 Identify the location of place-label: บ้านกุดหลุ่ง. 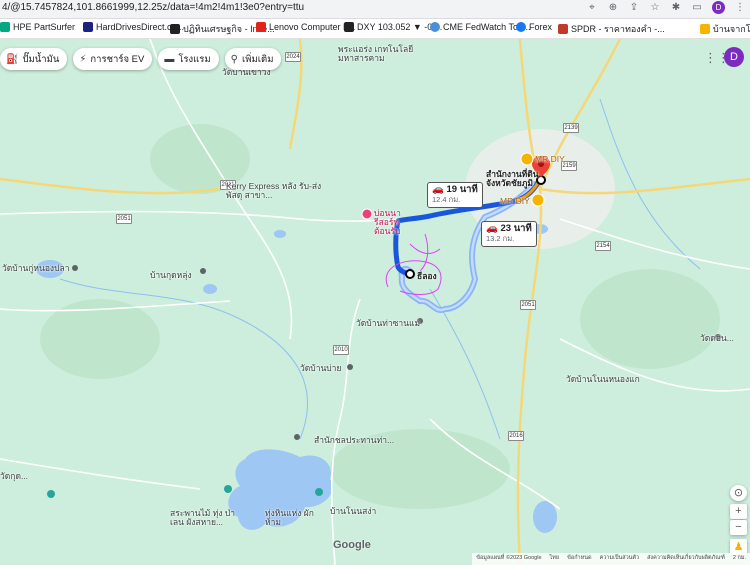
(171, 275).